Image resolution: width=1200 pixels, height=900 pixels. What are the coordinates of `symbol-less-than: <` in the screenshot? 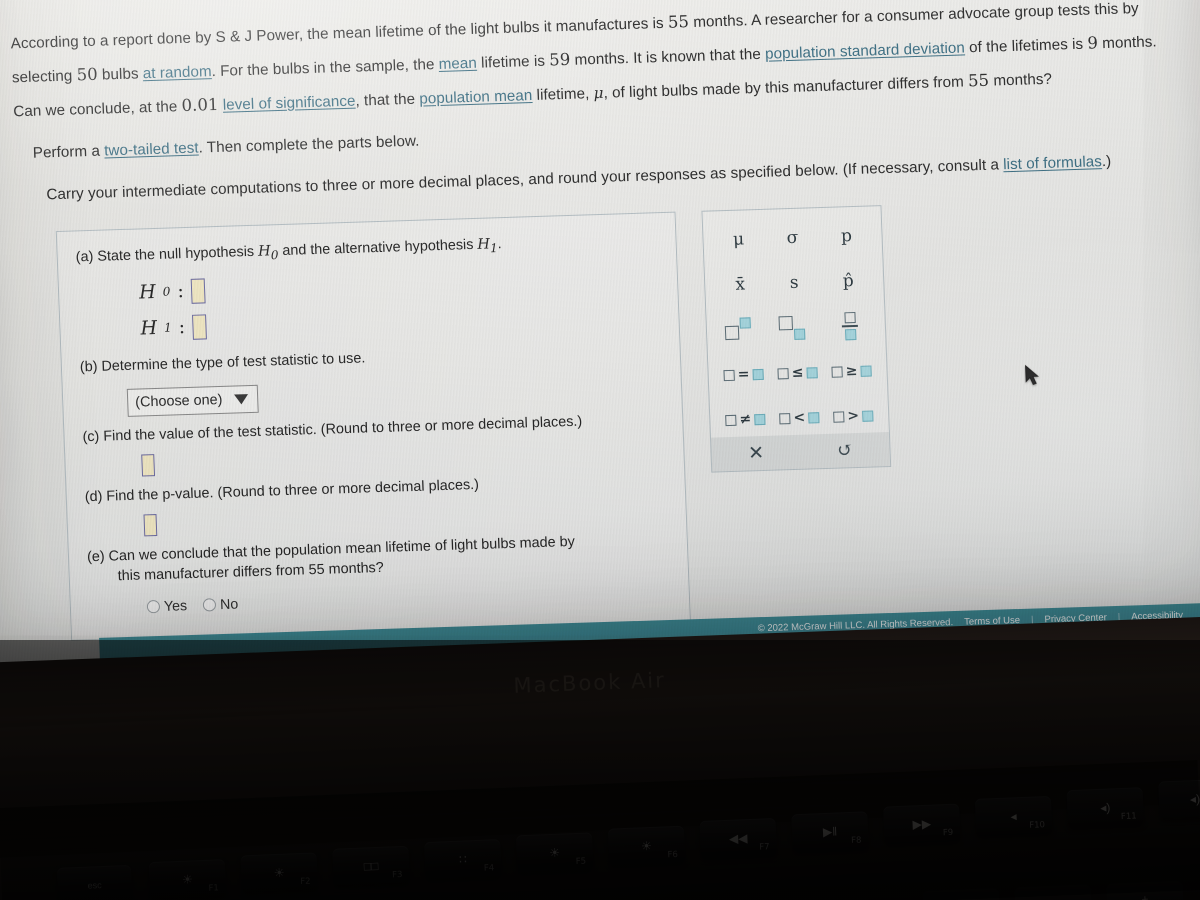 It's located at (799, 418).